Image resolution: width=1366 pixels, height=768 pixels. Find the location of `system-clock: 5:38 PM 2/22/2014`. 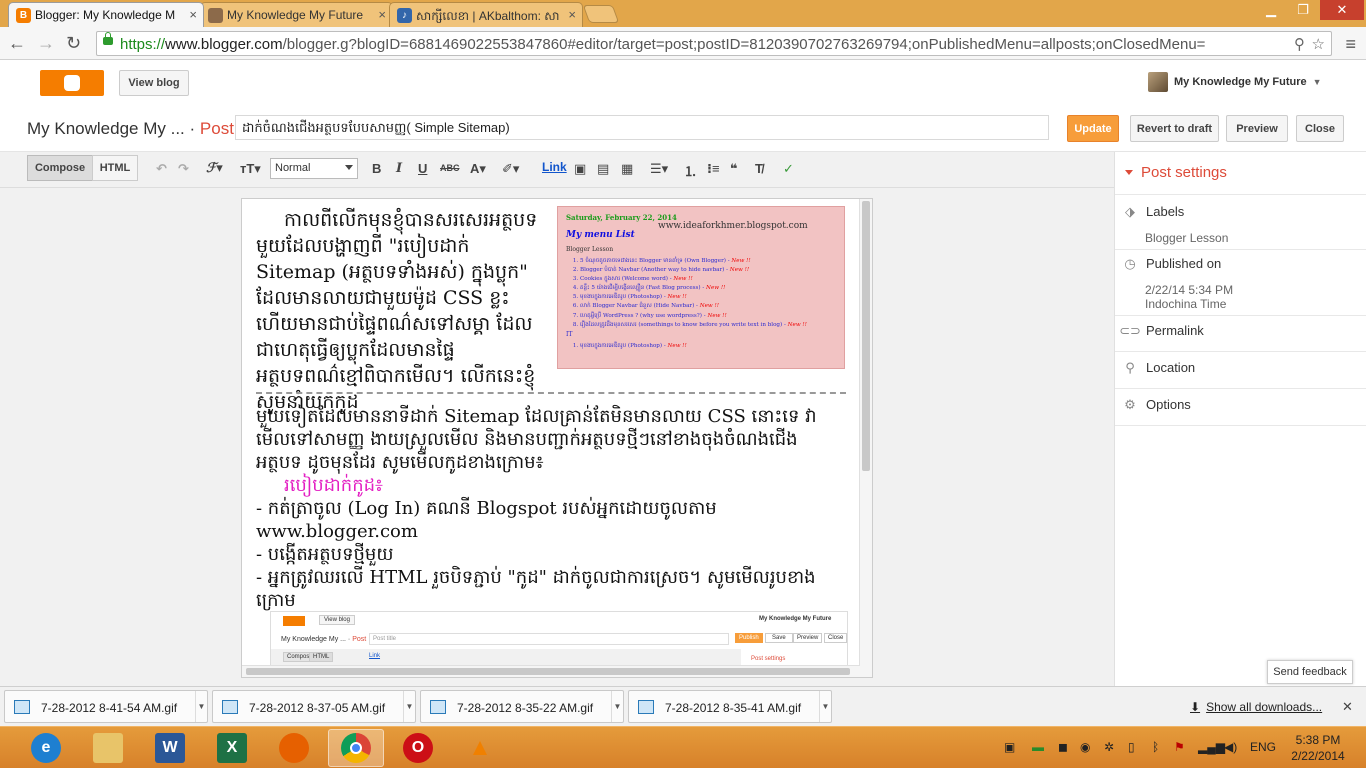

system-clock: 5:38 PM 2/22/2014 is located at coordinates (1318, 748).